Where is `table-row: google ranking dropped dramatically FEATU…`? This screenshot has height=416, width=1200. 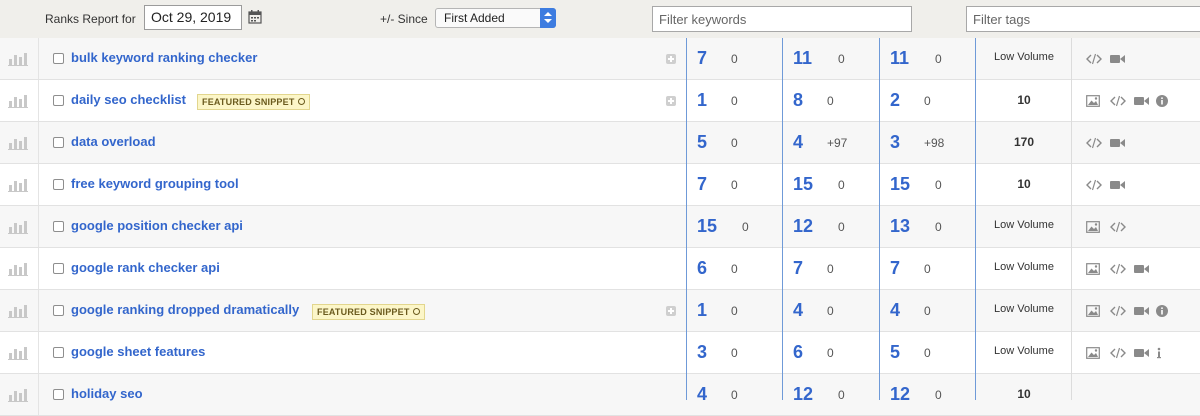 table-row: google ranking dropped dramatically FEATU… is located at coordinates (600, 311).